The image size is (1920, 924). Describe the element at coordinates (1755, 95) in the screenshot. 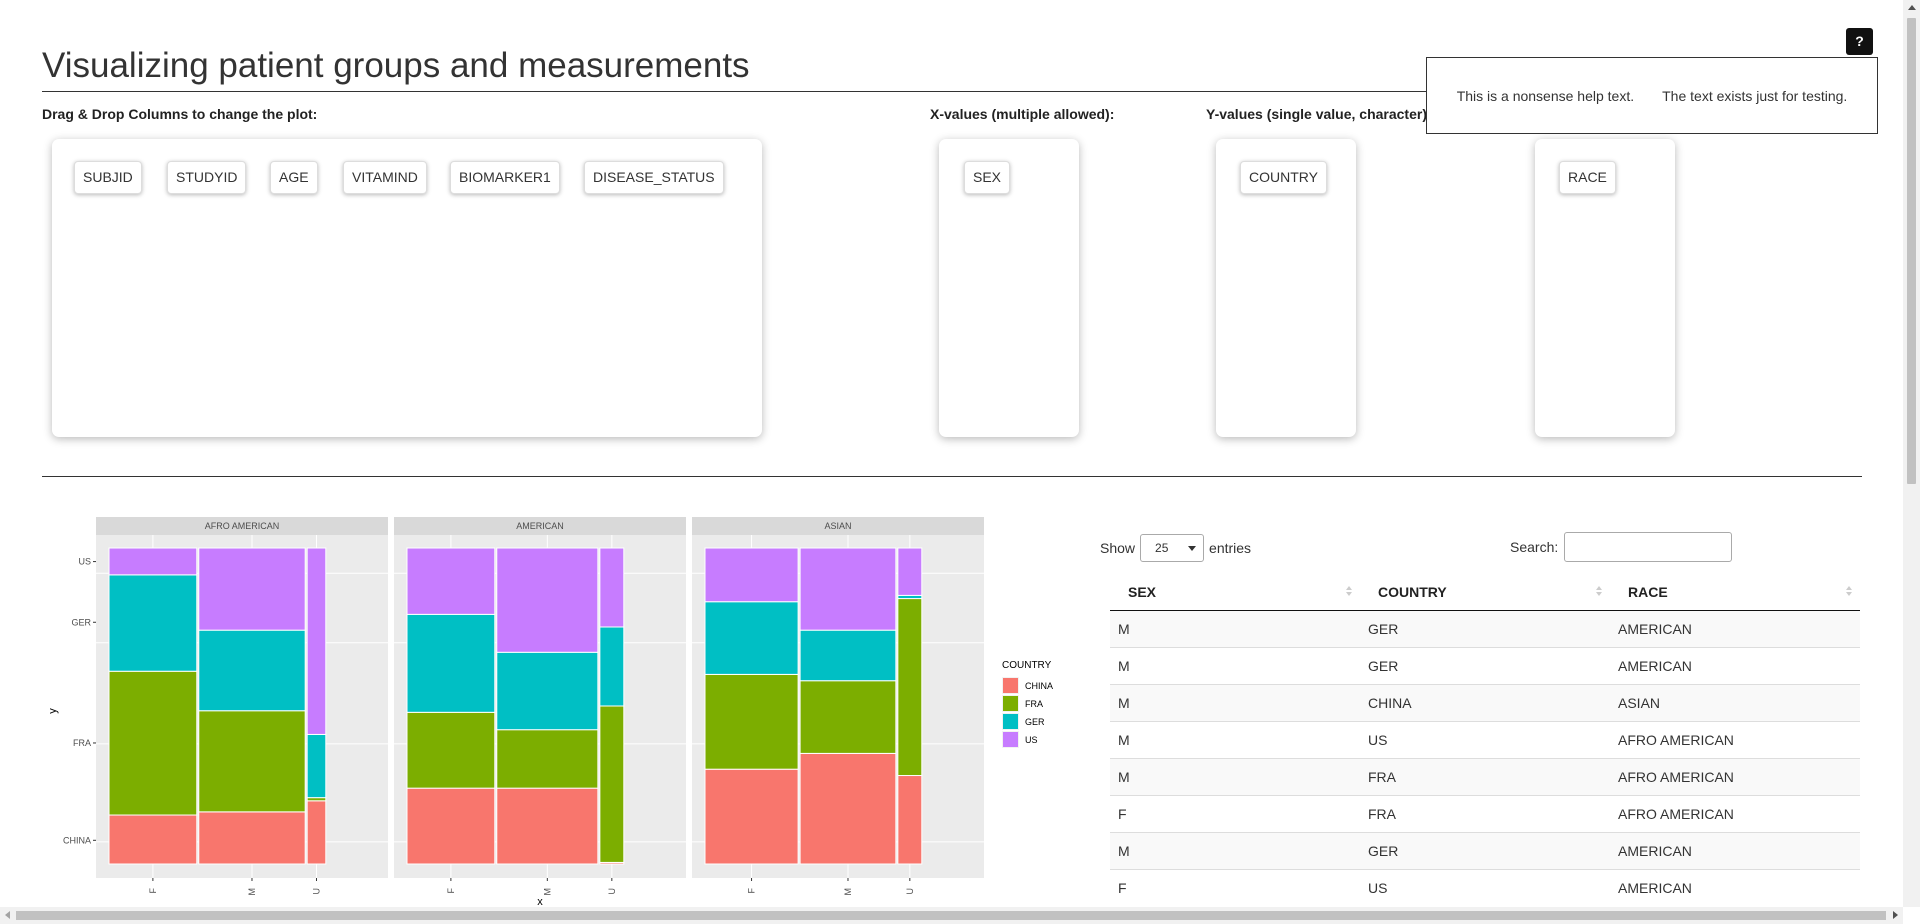

I see `help-text-2: The text exists just for testing.` at that location.